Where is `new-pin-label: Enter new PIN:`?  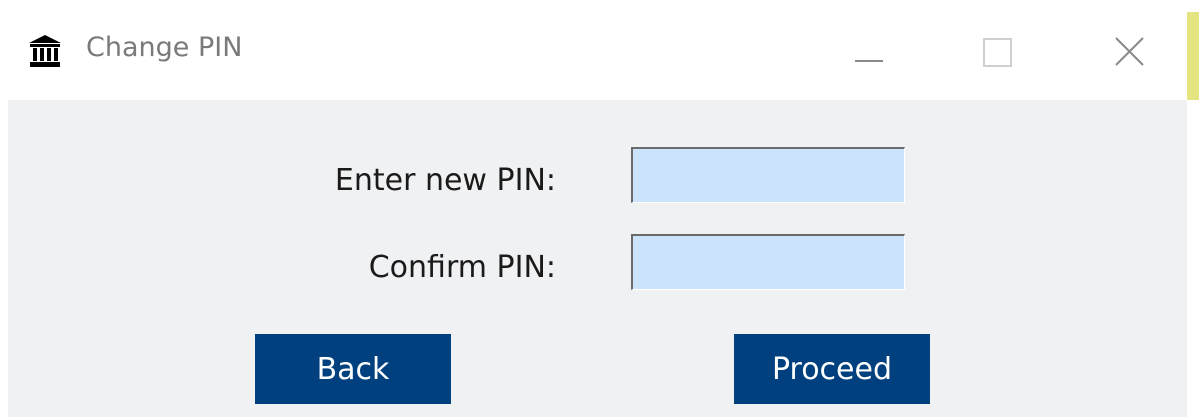
new-pin-label: Enter new PIN: is located at coordinates (445, 180).